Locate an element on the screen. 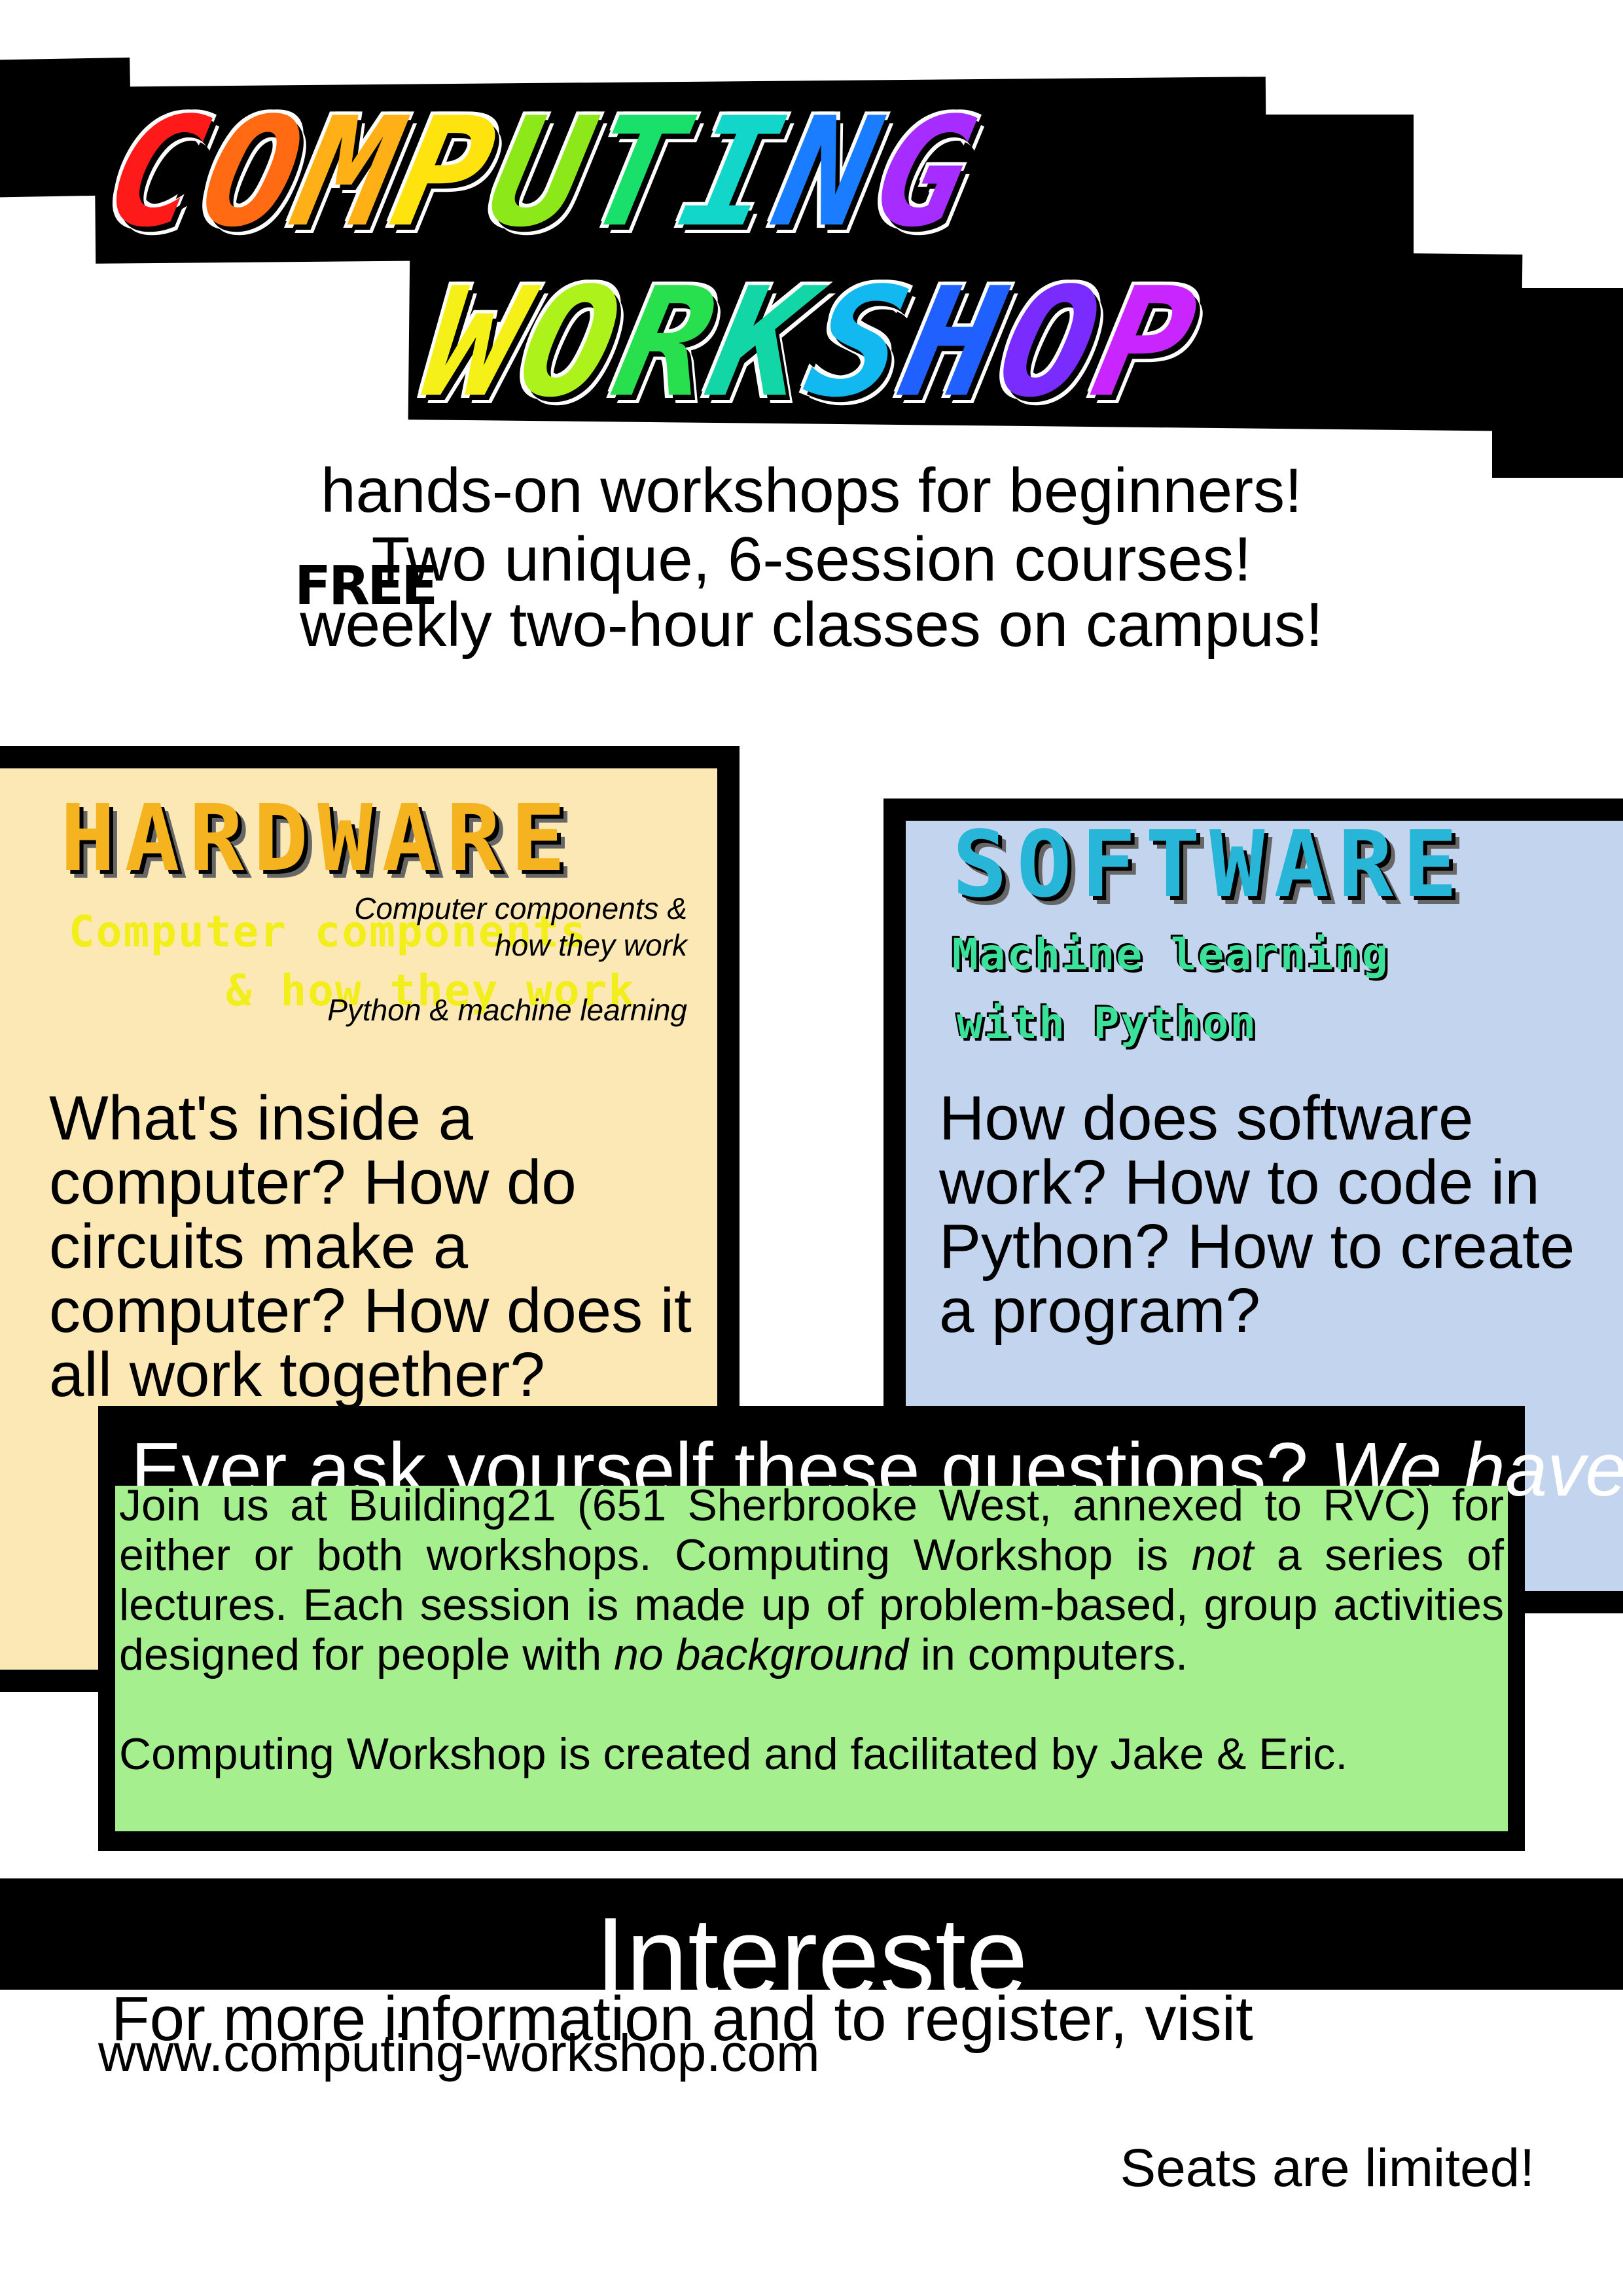  seats-limited-note: Seats are limited! is located at coordinates (1327, 2168).